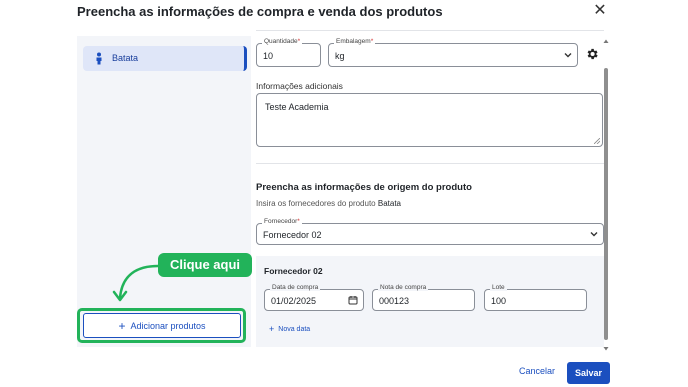  I want to click on invoice-field: Nota de compra 000123, so click(423, 297).